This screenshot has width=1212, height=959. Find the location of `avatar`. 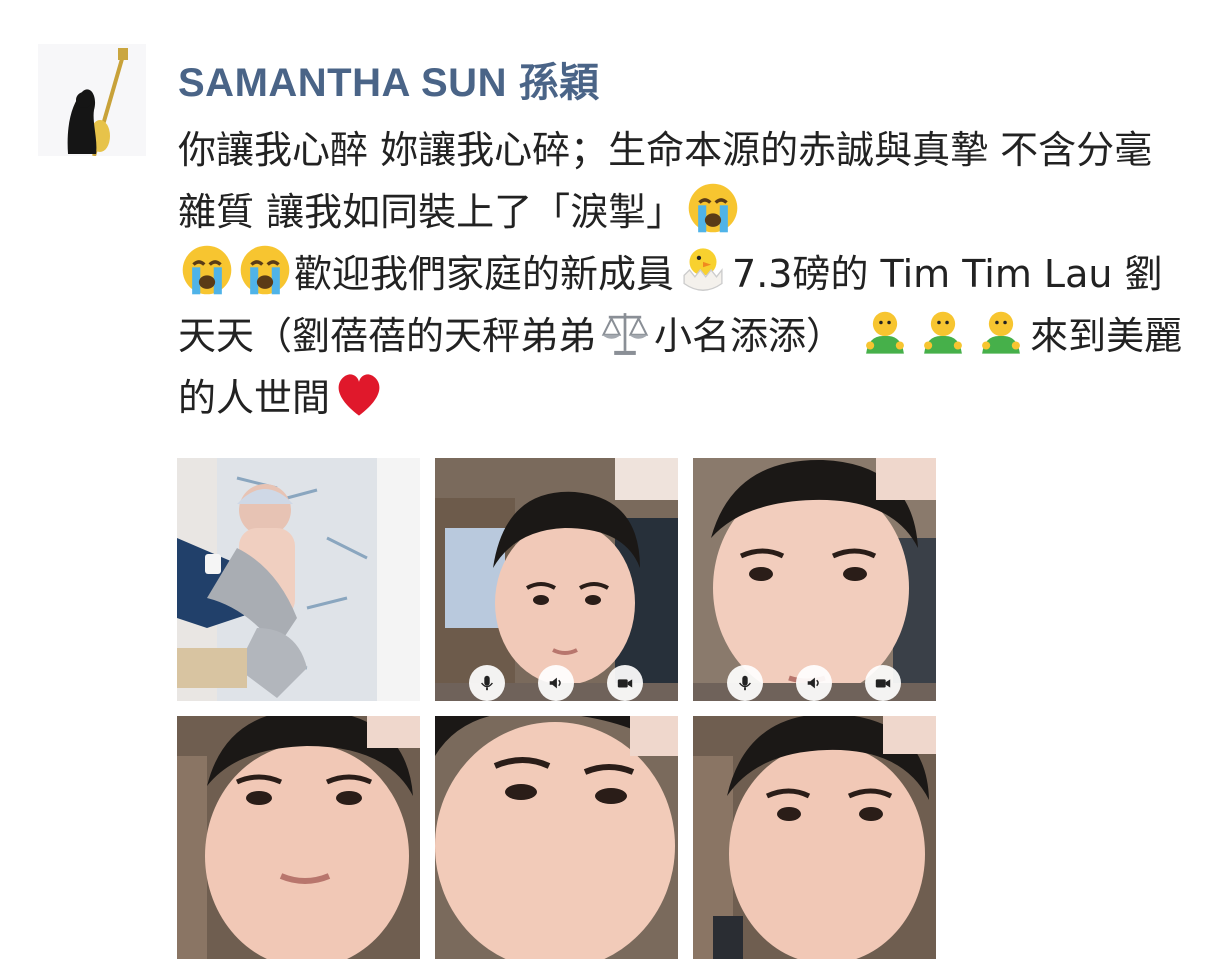

avatar is located at coordinates (92, 100).